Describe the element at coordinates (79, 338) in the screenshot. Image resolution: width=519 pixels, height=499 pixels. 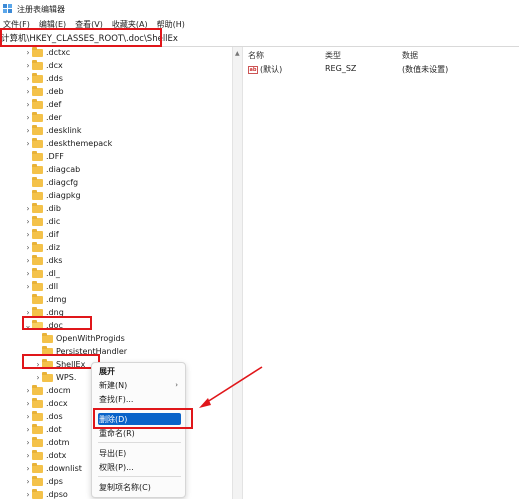
I see `tree-item: OpenWithProgids` at that location.